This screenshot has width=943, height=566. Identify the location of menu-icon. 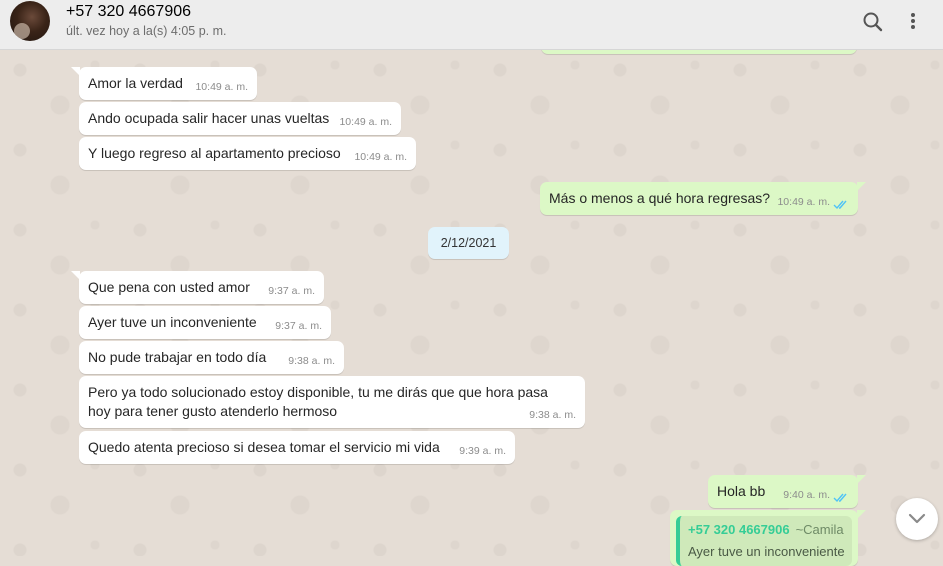
(913, 23).